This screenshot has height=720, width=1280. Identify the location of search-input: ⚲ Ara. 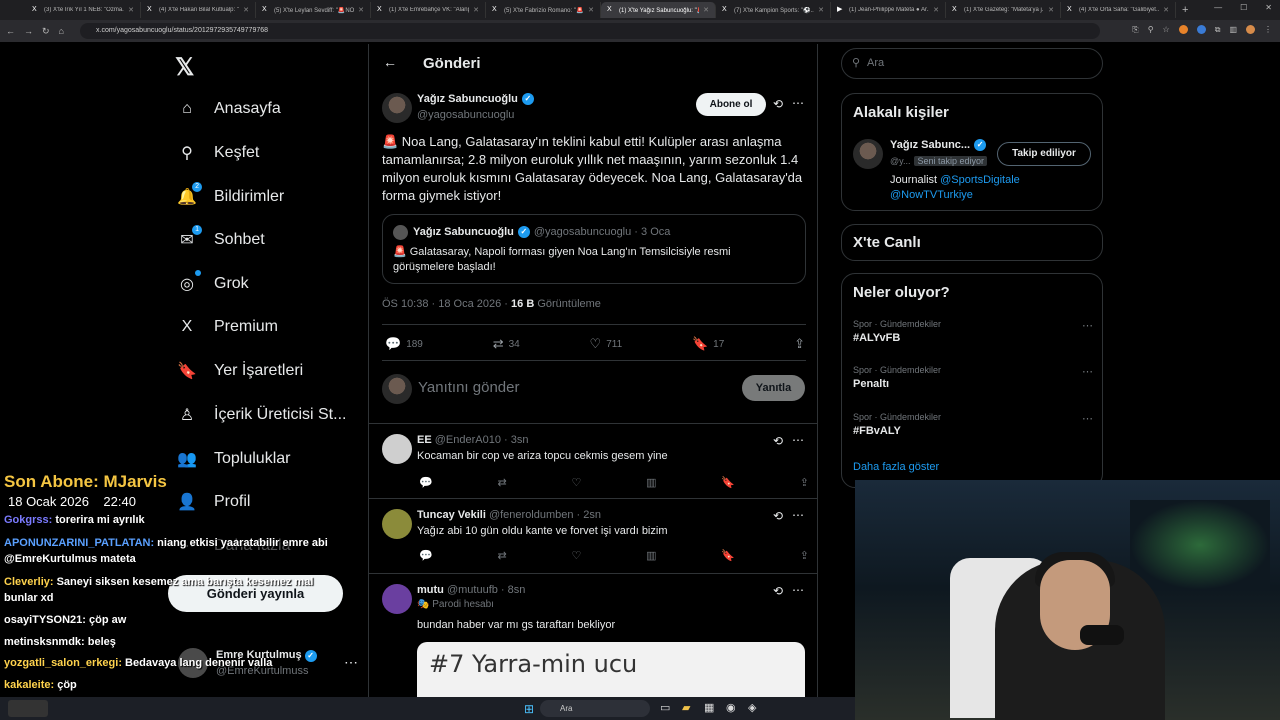
(972, 63).